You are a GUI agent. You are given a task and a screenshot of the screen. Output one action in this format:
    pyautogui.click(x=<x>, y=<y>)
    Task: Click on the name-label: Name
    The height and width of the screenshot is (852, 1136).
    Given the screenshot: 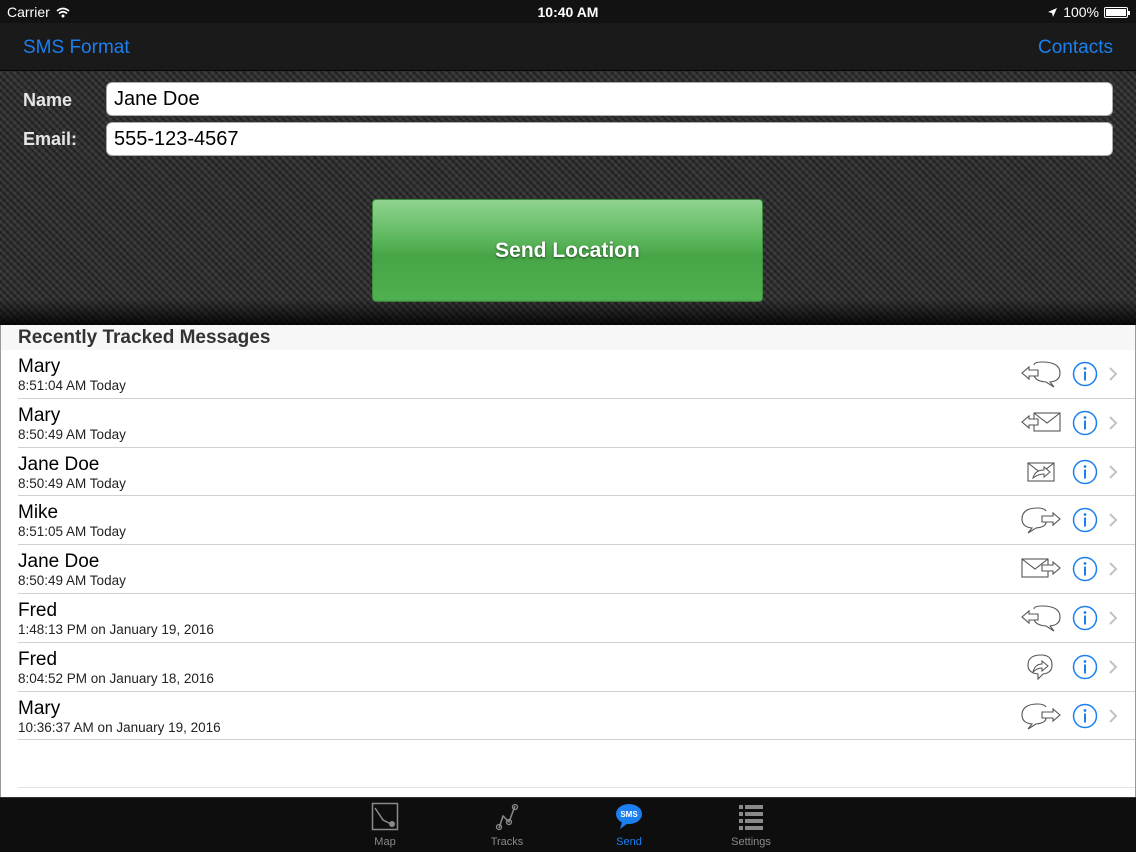 What is the action you would take?
    pyautogui.click(x=48, y=100)
    